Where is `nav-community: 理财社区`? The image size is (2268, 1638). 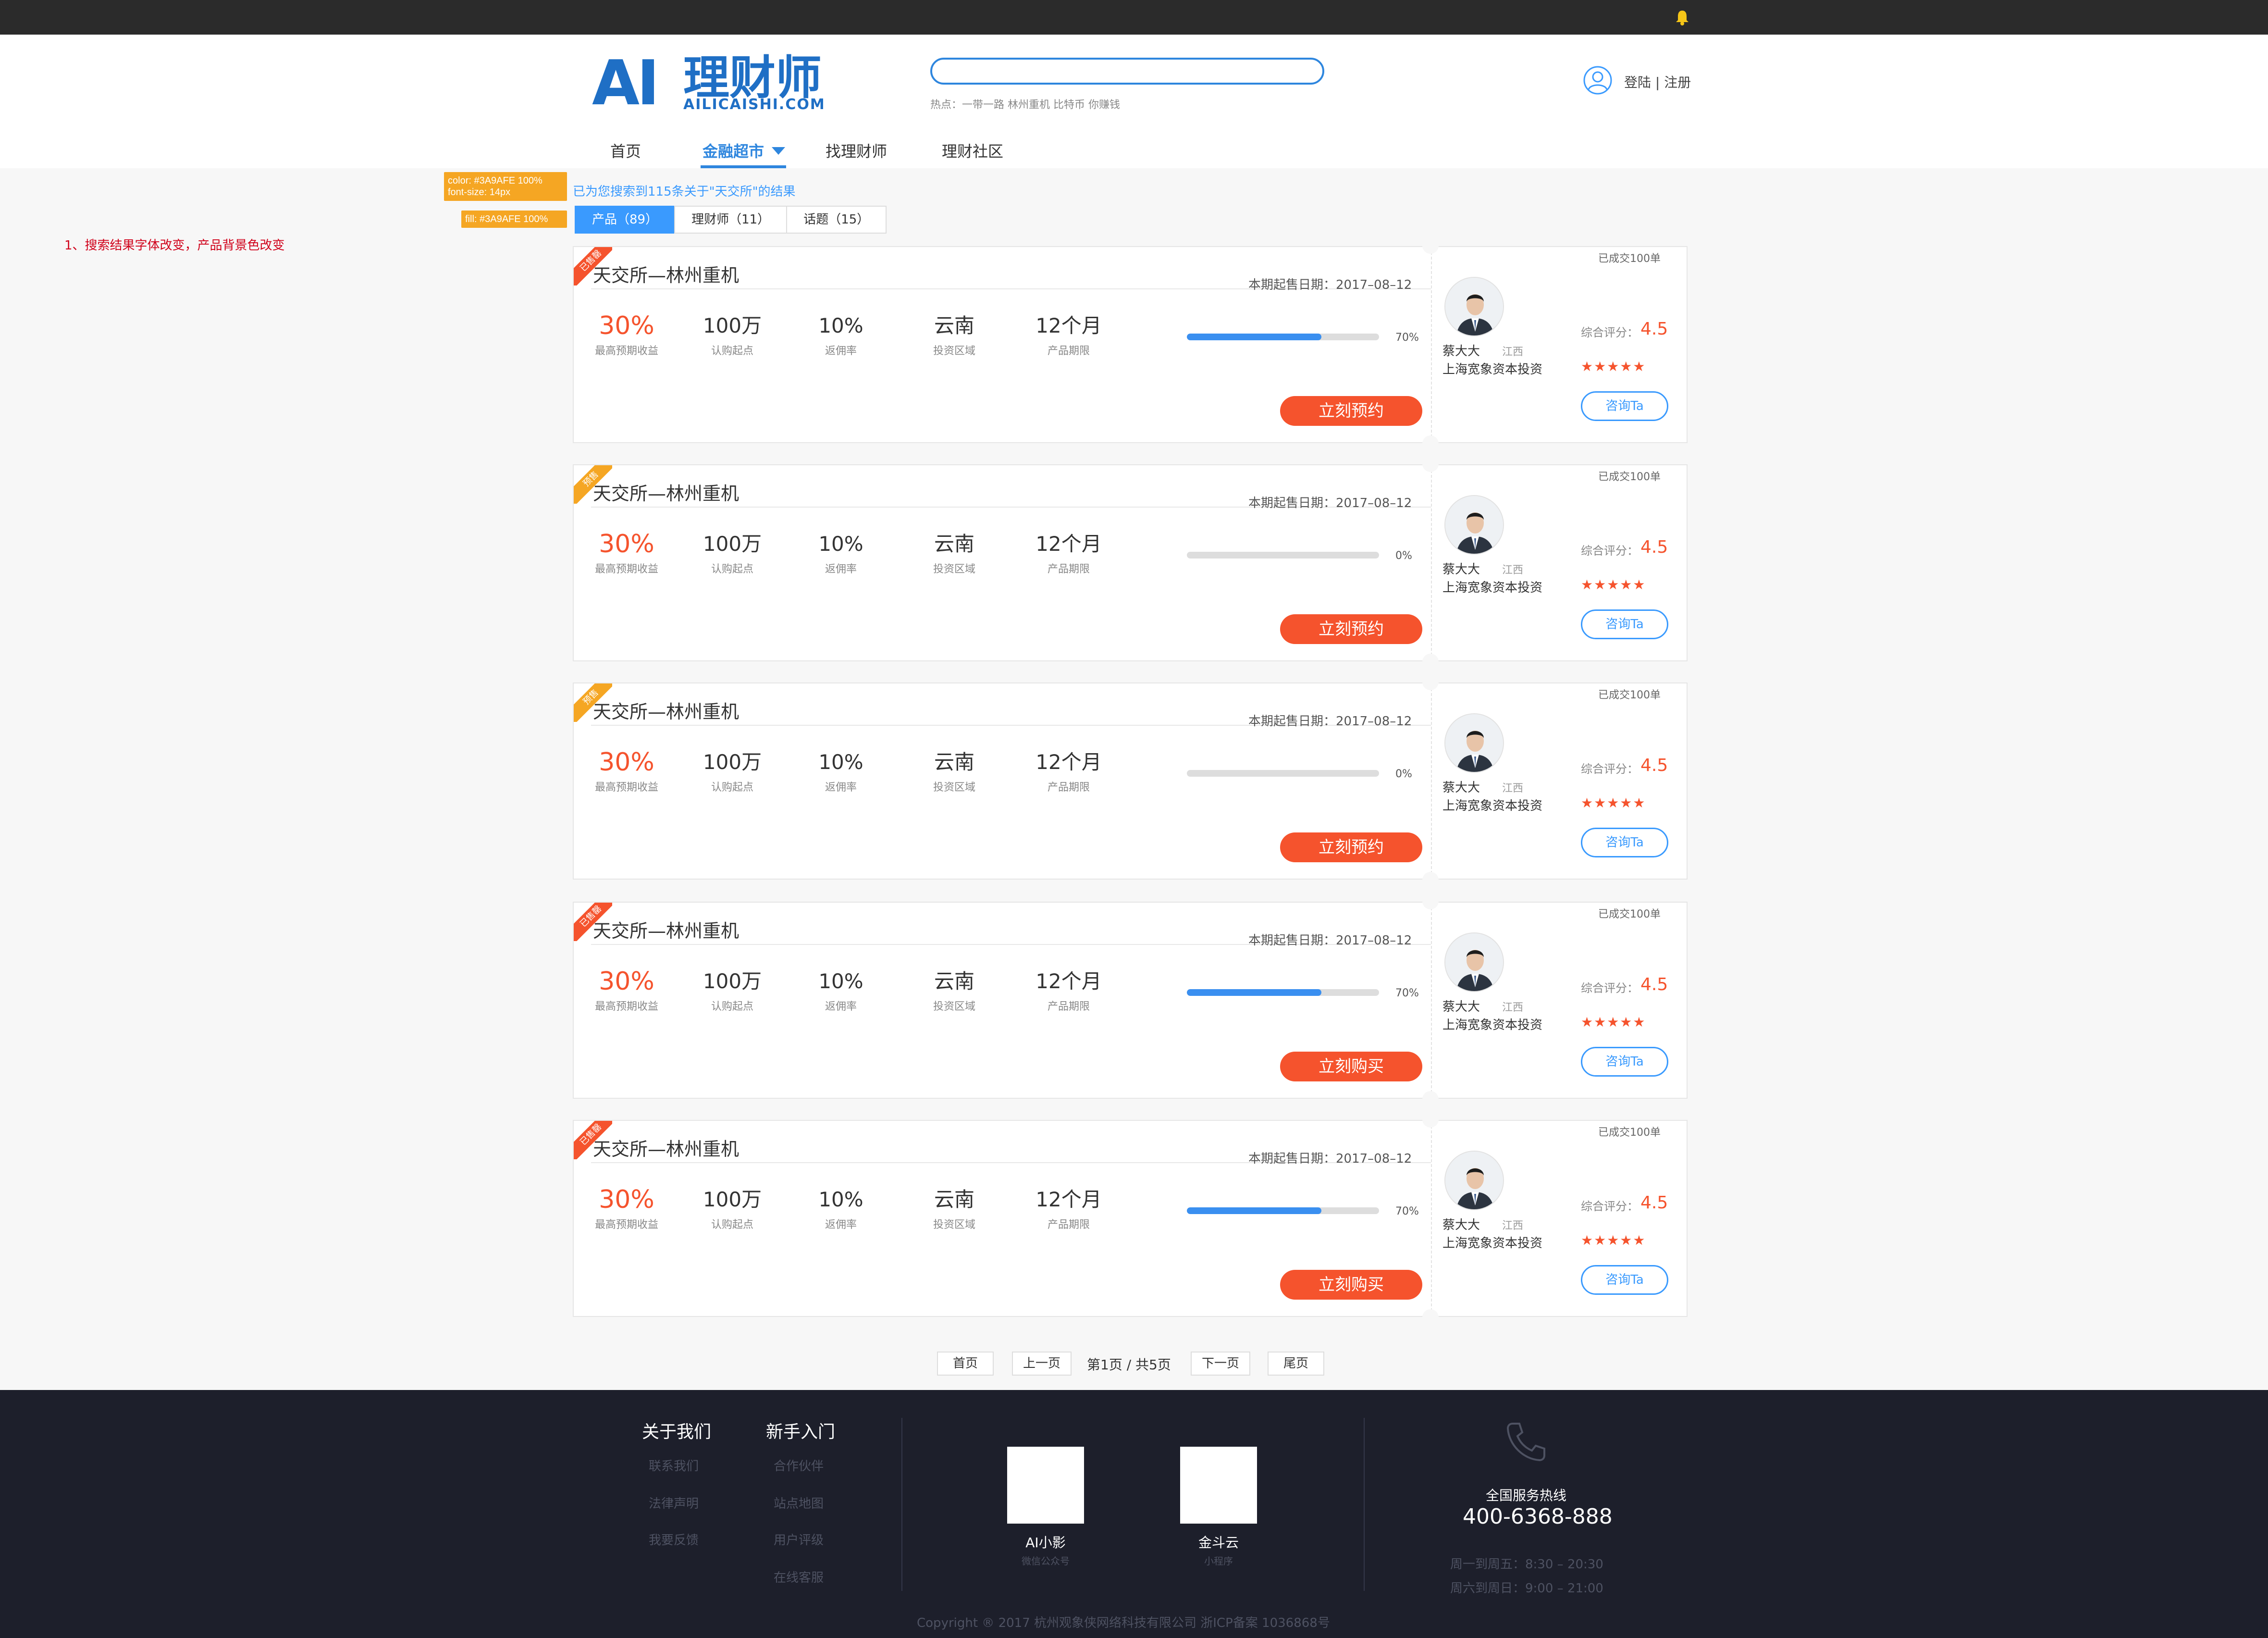
nav-community: 理财社区 is located at coordinates (972, 150).